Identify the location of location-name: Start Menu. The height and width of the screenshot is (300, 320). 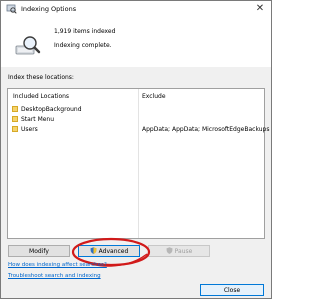
(38, 119).